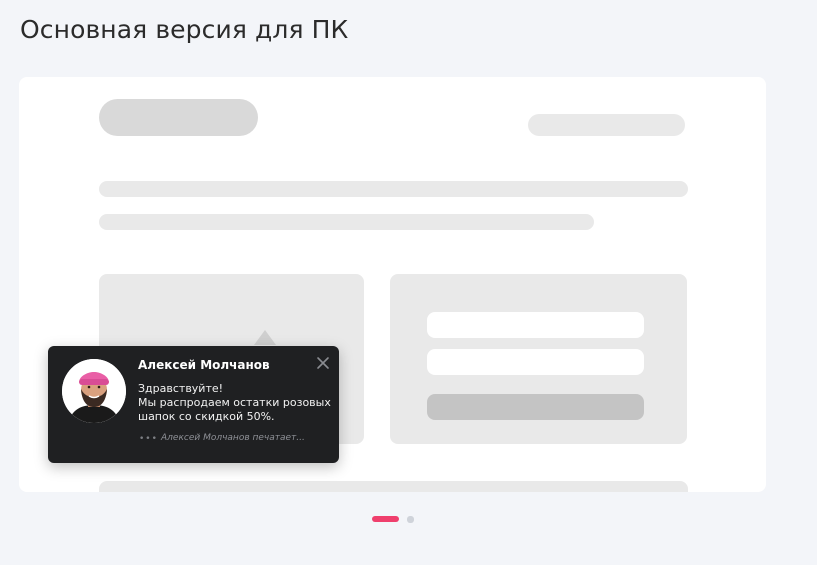 The width and height of the screenshot is (817, 565). Describe the element at coordinates (148, 439) in the screenshot. I see `typing-dots-icon: •••` at that location.